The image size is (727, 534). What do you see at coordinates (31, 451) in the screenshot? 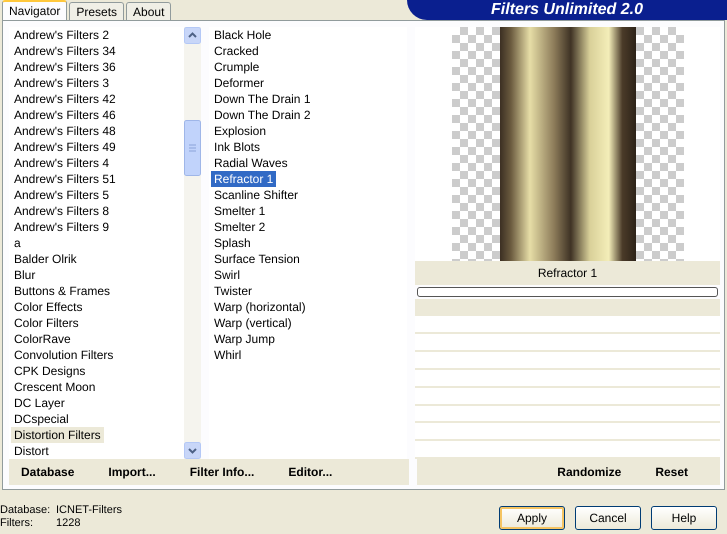
I see `category-item: Distort` at bounding box center [31, 451].